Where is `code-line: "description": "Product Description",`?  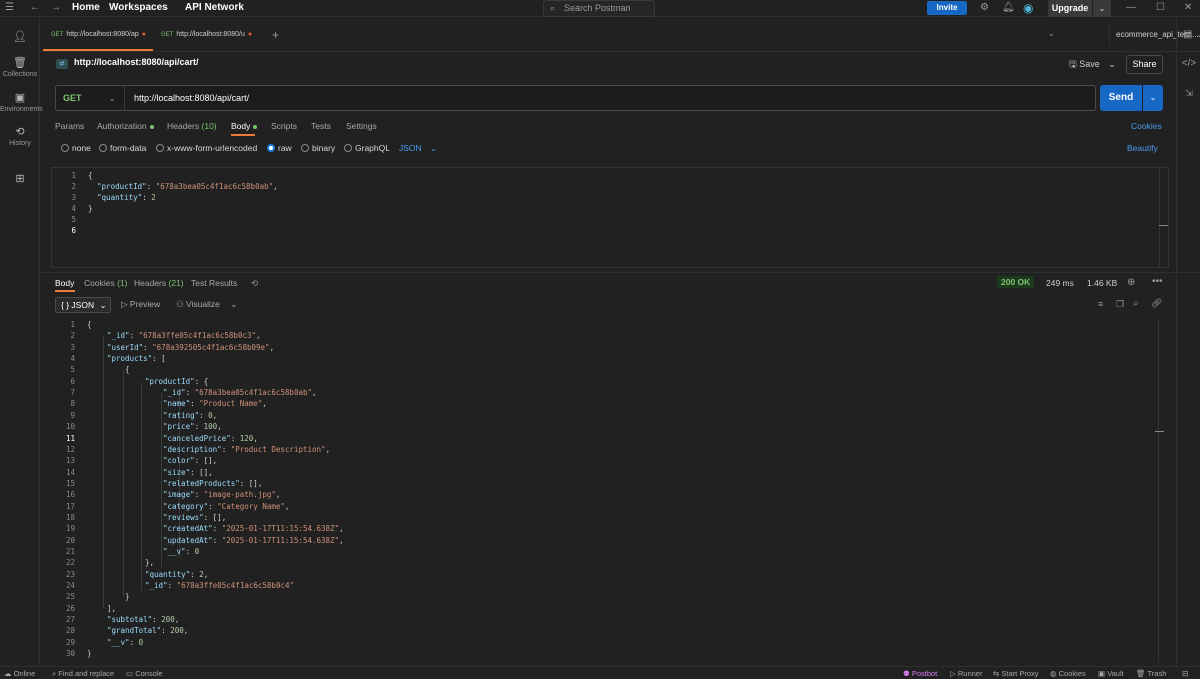 code-line: "description": "Product Description", is located at coordinates (246, 449).